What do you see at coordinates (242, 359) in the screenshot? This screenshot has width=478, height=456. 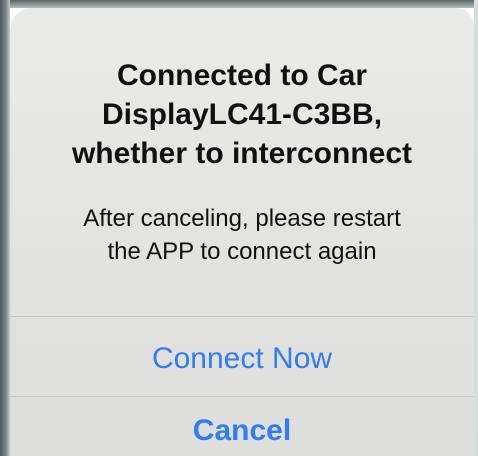 I see `connect-now-button: Connect Now` at bounding box center [242, 359].